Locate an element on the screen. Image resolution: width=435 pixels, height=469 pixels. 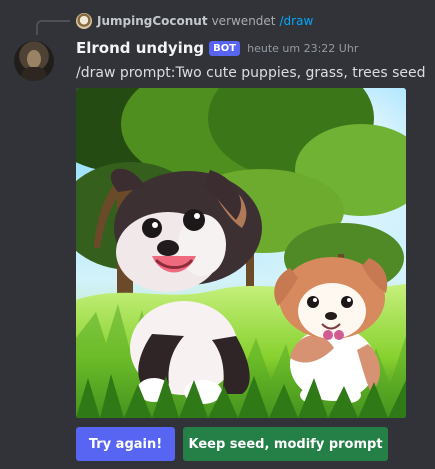
reply-command: /draw is located at coordinates (297, 21).